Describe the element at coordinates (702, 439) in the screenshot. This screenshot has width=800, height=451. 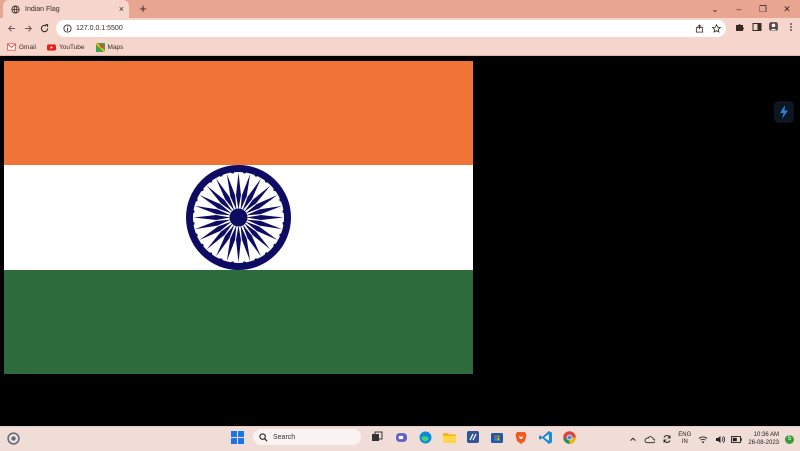
I see `wifi-icon` at that location.